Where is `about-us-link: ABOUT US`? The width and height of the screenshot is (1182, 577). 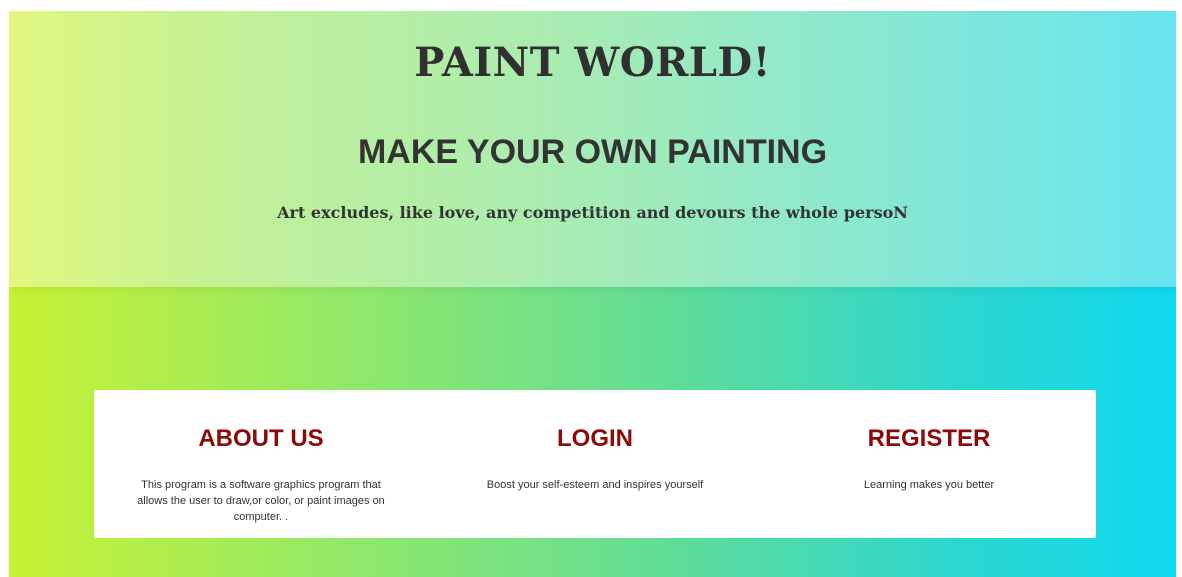
about-us-link: ABOUT US is located at coordinates (261, 421).